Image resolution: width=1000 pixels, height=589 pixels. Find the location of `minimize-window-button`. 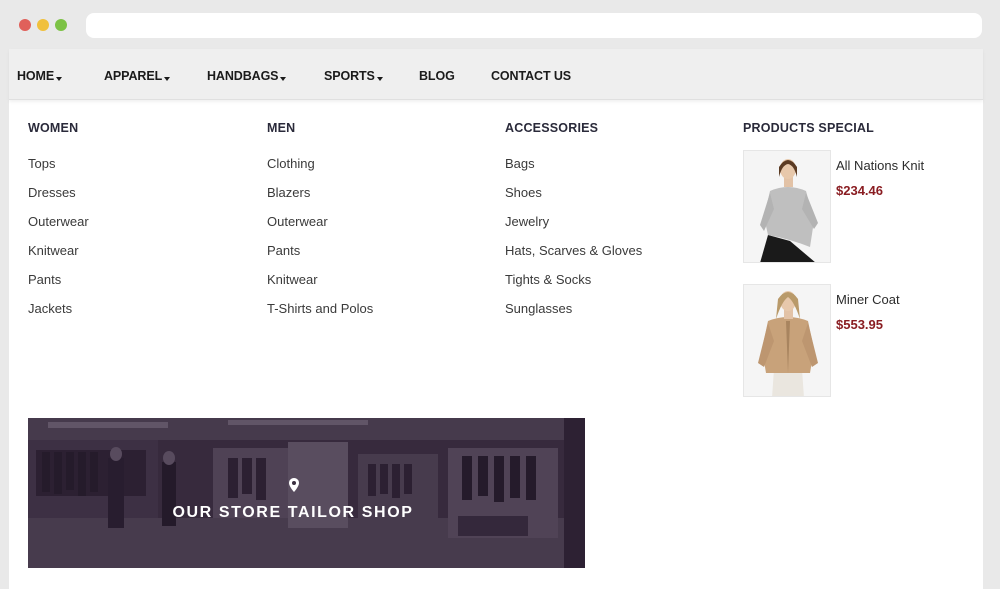

minimize-window-button is located at coordinates (43, 25).